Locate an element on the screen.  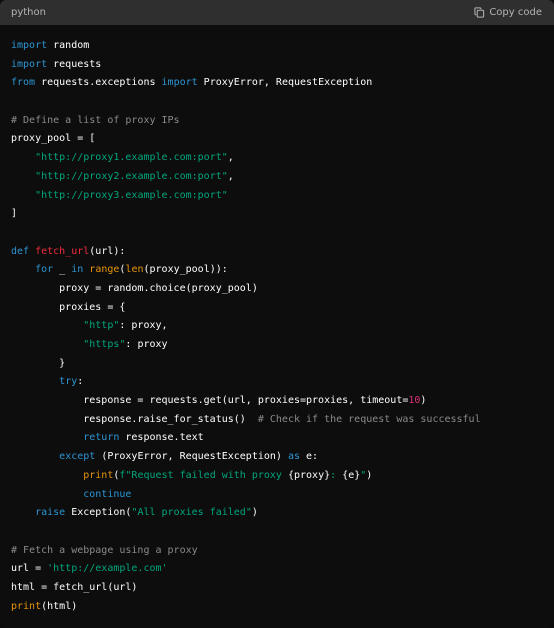
string-token: "https" is located at coordinates (104, 344).